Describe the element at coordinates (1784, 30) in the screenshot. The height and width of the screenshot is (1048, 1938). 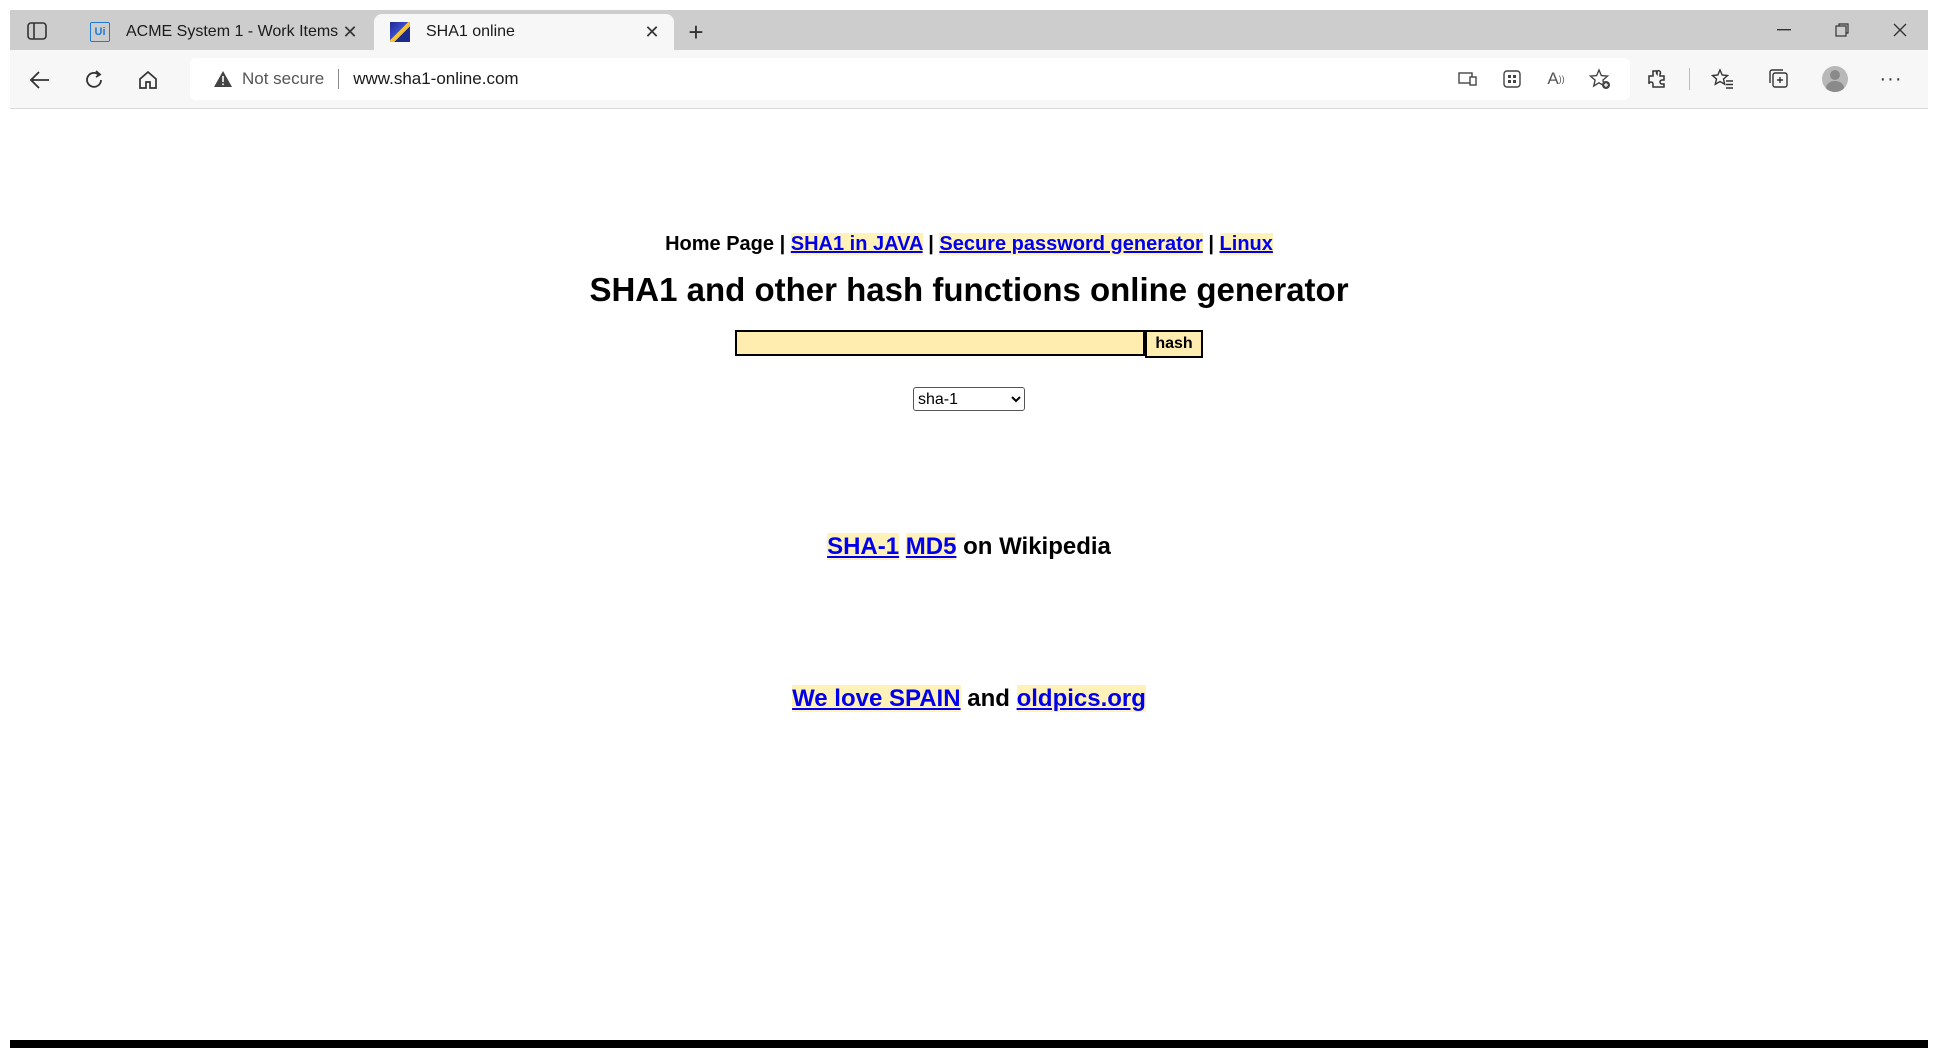
I see `minimize-icon` at that location.